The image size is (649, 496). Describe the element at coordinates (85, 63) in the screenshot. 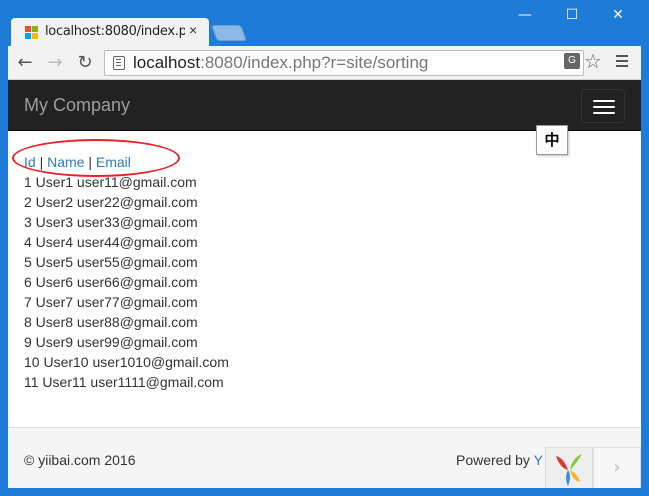

I see `reload-button: ↻` at that location.